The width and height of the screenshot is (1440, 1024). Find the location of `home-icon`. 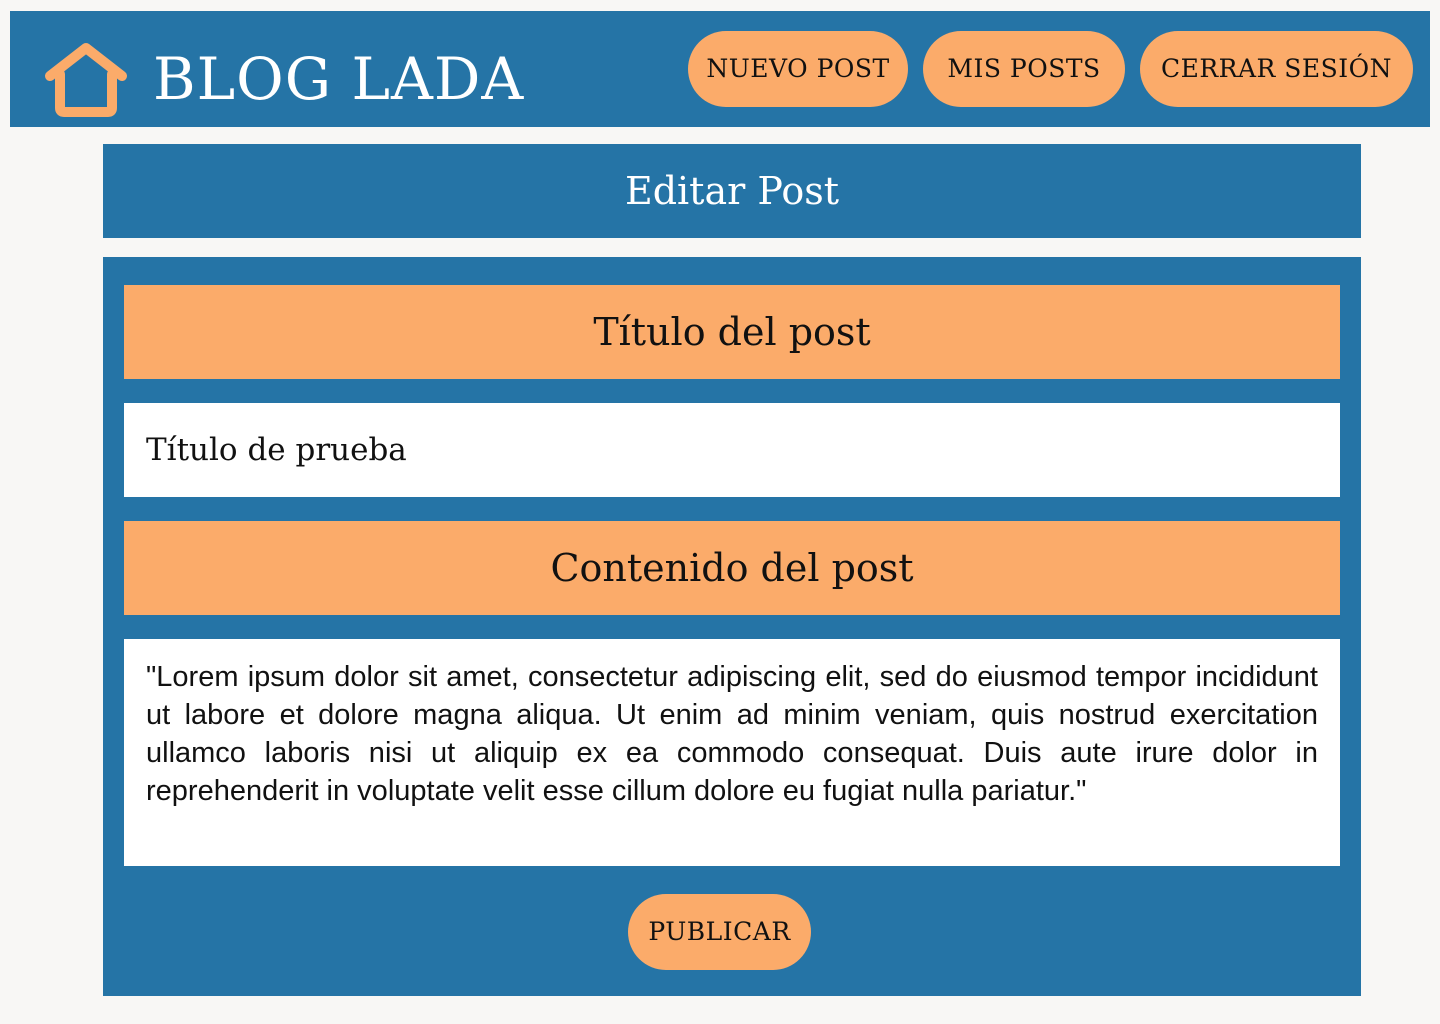

home-icon is located at coordinates (86, 80).